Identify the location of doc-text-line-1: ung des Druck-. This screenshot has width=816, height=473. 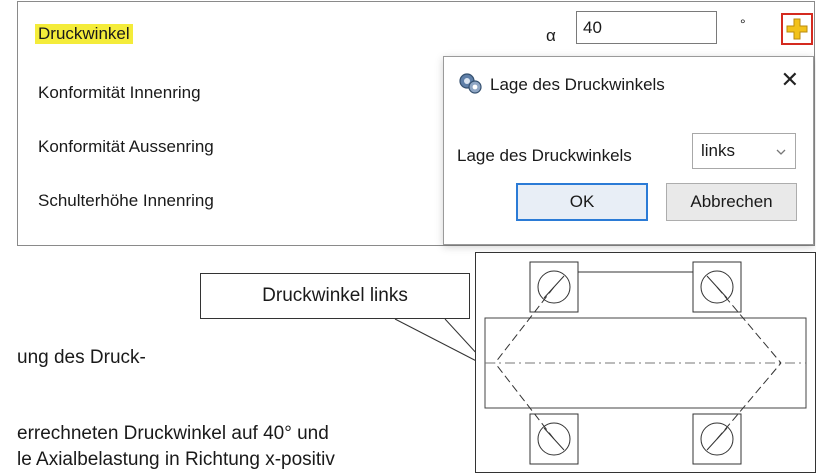
(81, 357).